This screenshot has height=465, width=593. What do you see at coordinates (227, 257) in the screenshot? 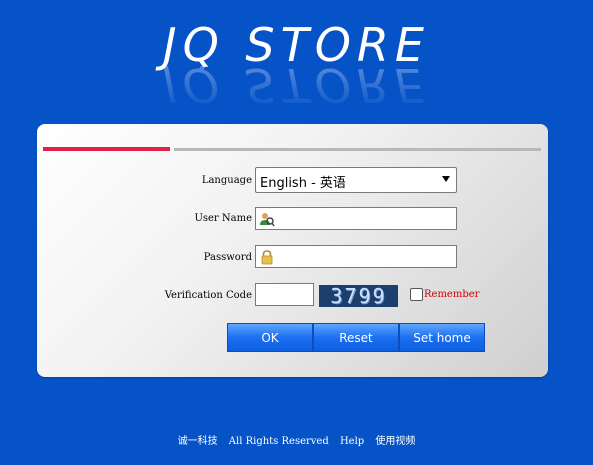
I see `password-label: Password` at bounding box center [227, 257].